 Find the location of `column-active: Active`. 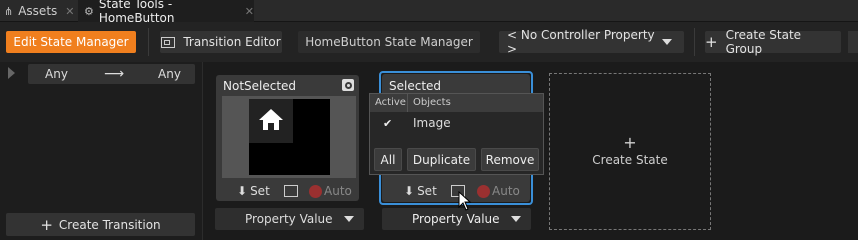

column-active: Active is located at coordinates (390, 102).